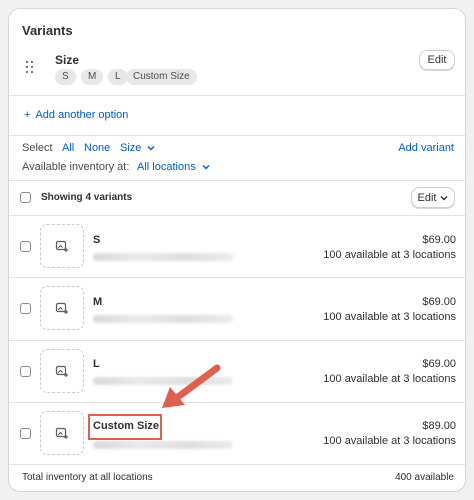 This screenshot has height=500, width=474. I want to click on bulk-edit-button: Edit, so click(433, 197).